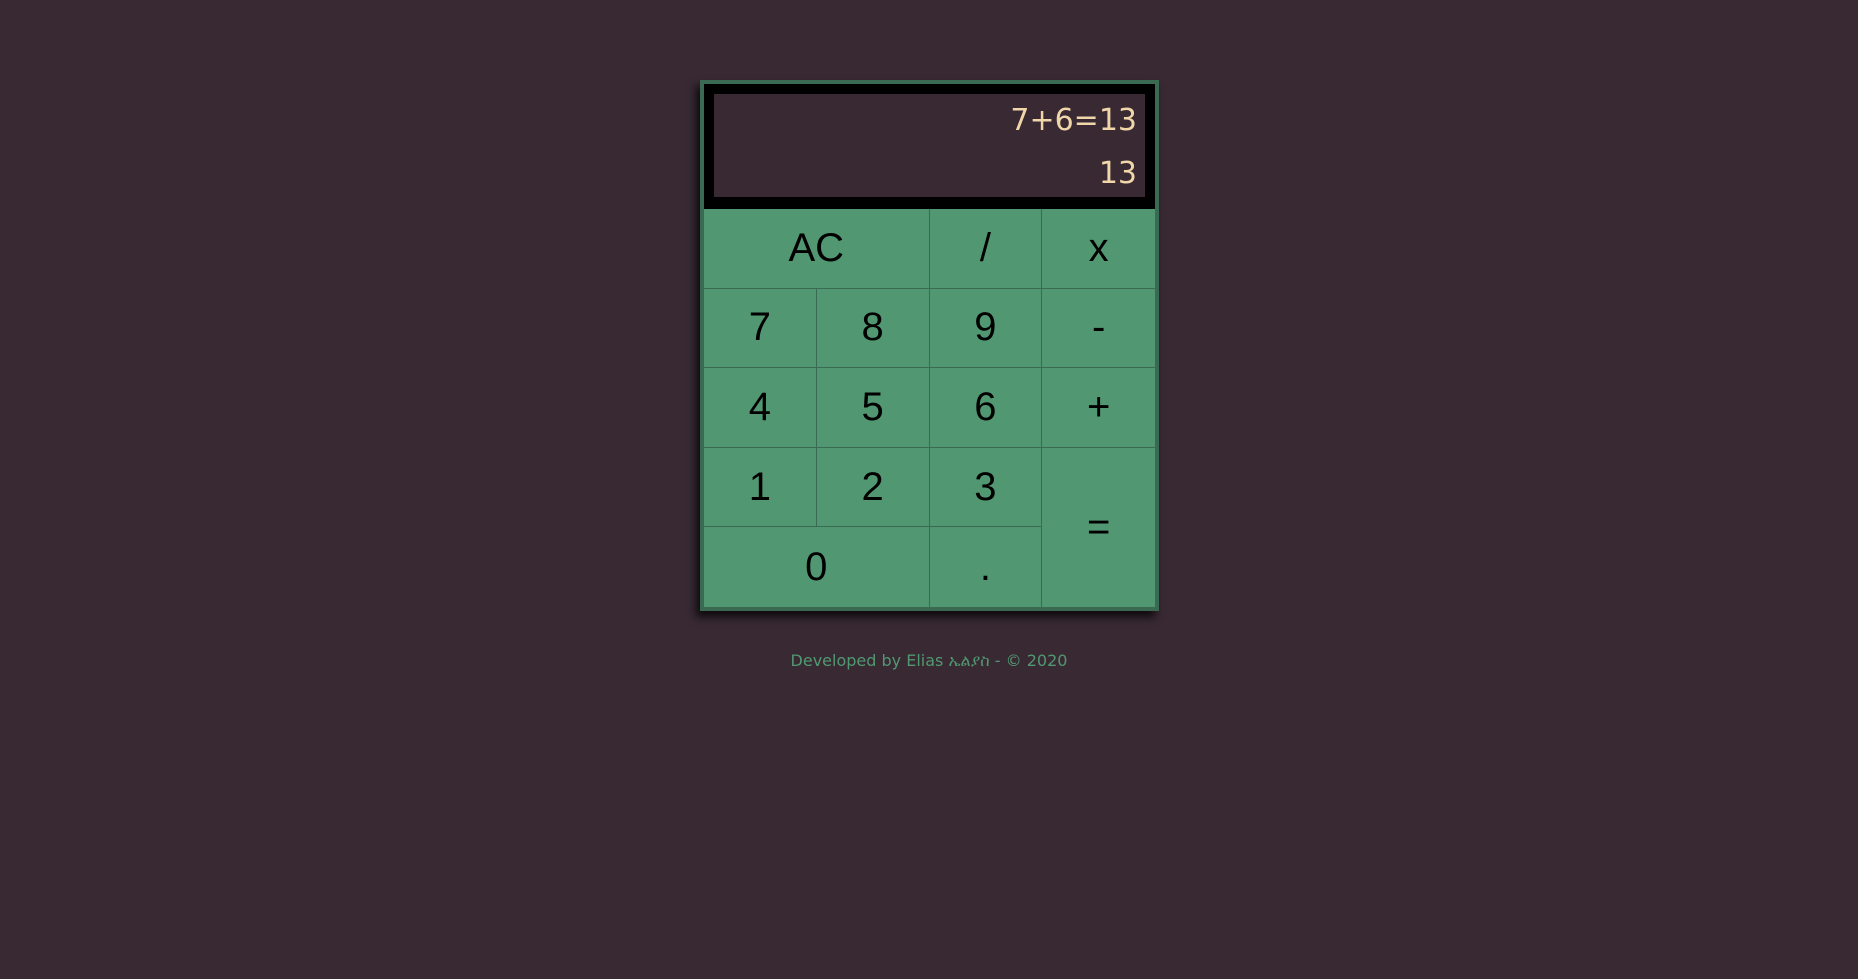 The image size is (1858, 979). I want to click on display-result: 13, so click(1117, 173).